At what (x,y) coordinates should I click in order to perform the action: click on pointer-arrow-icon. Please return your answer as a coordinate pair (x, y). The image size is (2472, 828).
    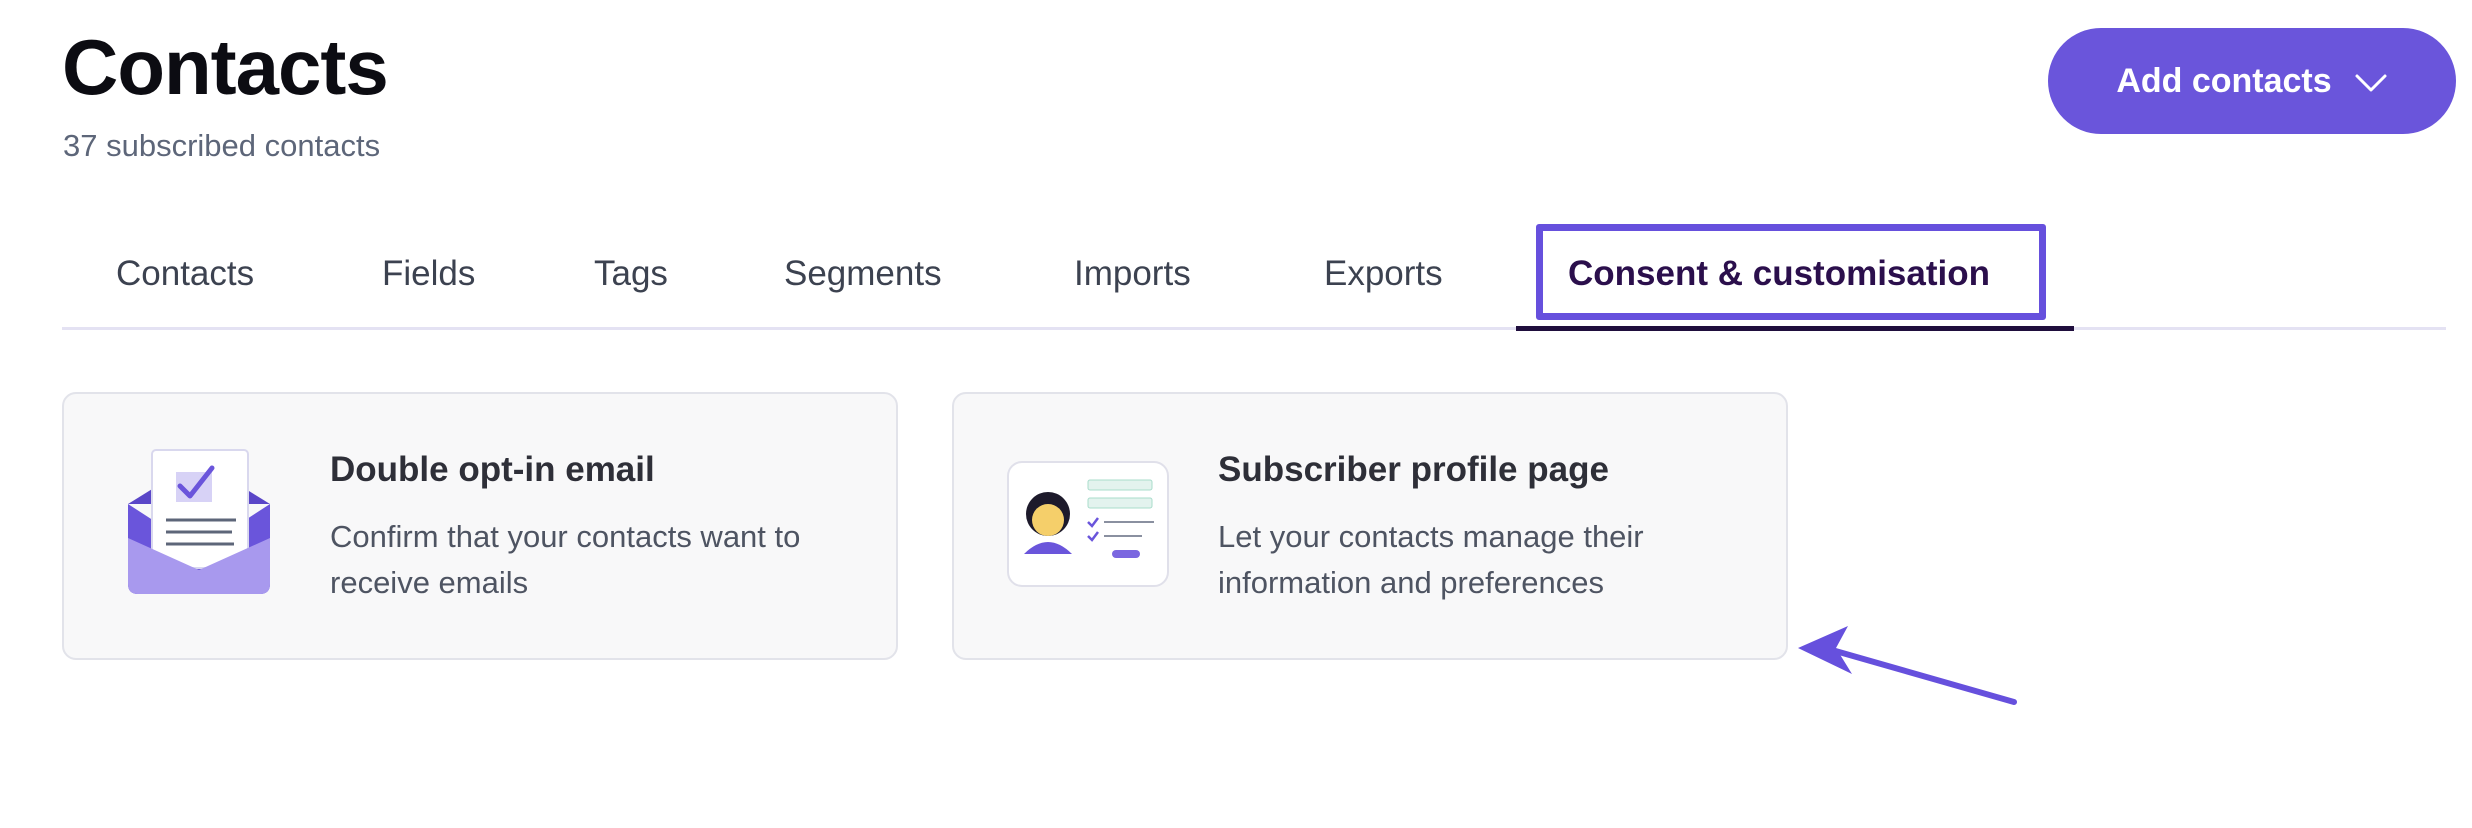
    Looking at the image, I should click on (1907, 665).